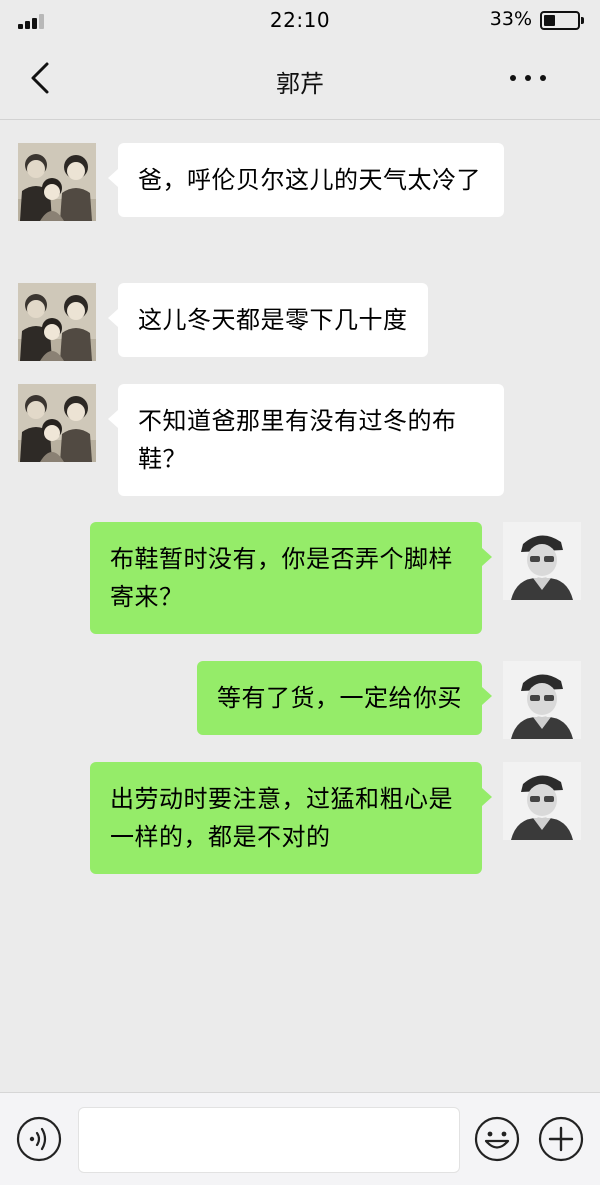 The height and width of the screenshot is (1185, 600). Describe the element at coordinates (39, 1139) in the screenshot. I see `voice-icon` at that location.